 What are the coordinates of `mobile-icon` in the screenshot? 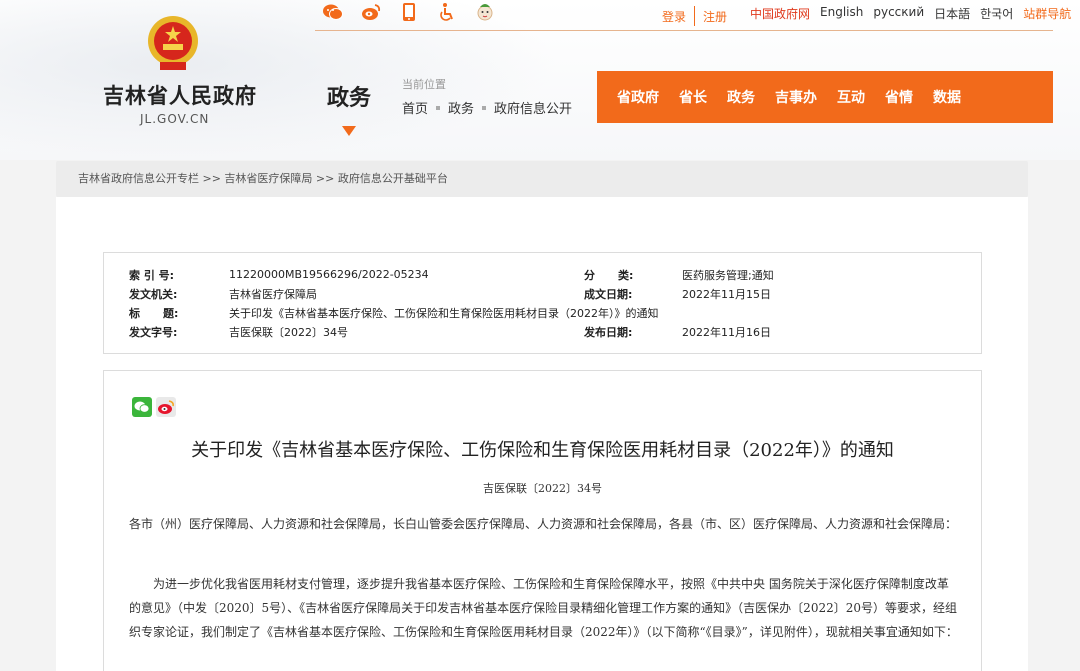 It's located at (409, 12).